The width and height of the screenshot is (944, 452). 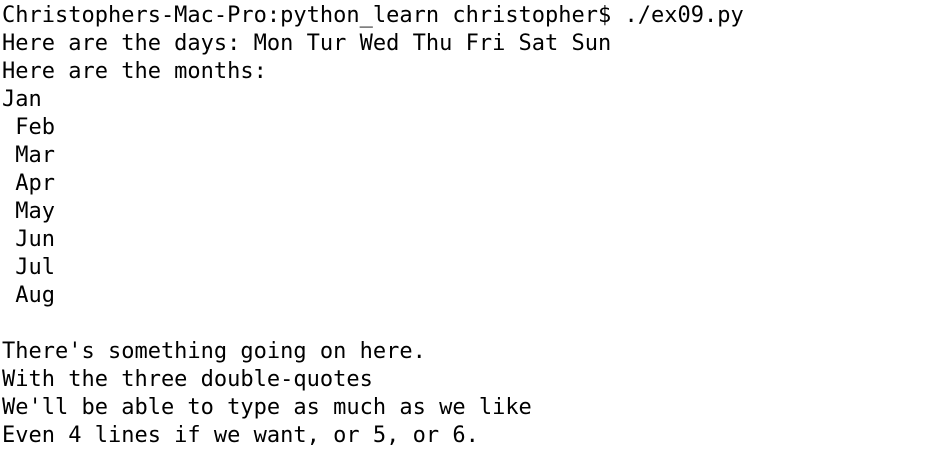 I want to click on output-line-month: May, so click(x=28, y=211).